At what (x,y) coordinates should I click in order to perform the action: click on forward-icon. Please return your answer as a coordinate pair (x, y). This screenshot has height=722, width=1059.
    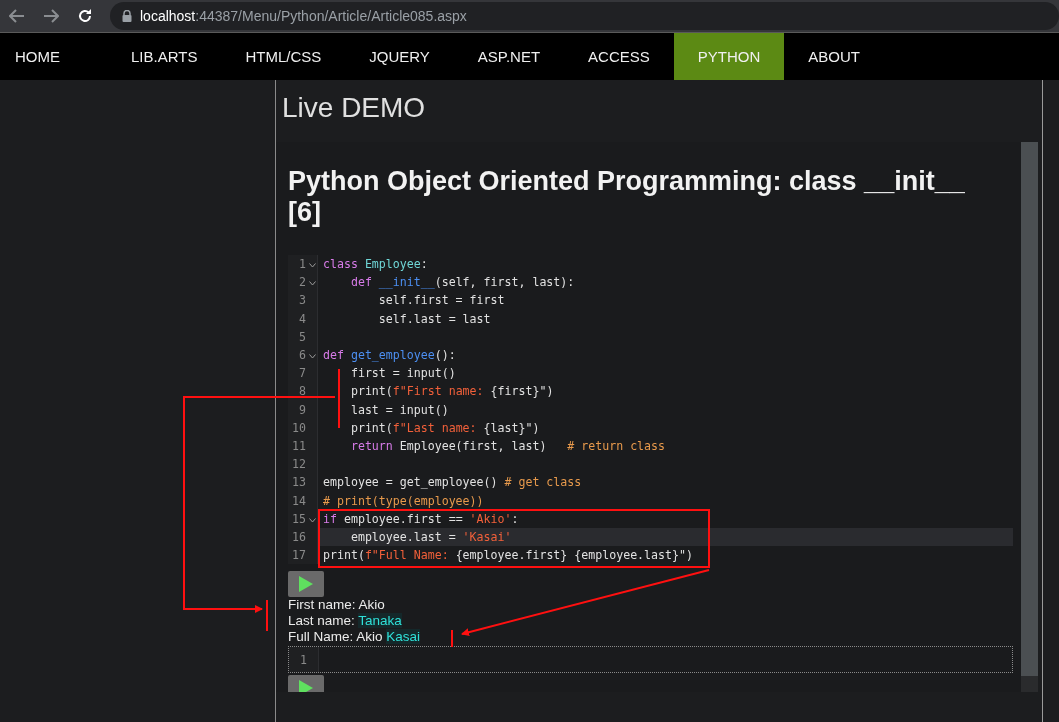
    Looking at the image, I should click on (51, 16).